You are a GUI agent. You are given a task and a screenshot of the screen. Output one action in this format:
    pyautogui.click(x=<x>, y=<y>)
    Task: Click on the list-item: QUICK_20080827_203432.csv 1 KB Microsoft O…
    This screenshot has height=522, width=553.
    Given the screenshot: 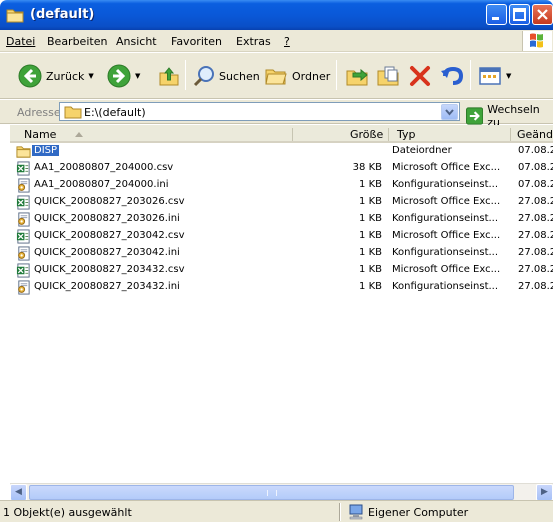 What is the action you would take?
    pyautogui.click(x=281, y=270)
    